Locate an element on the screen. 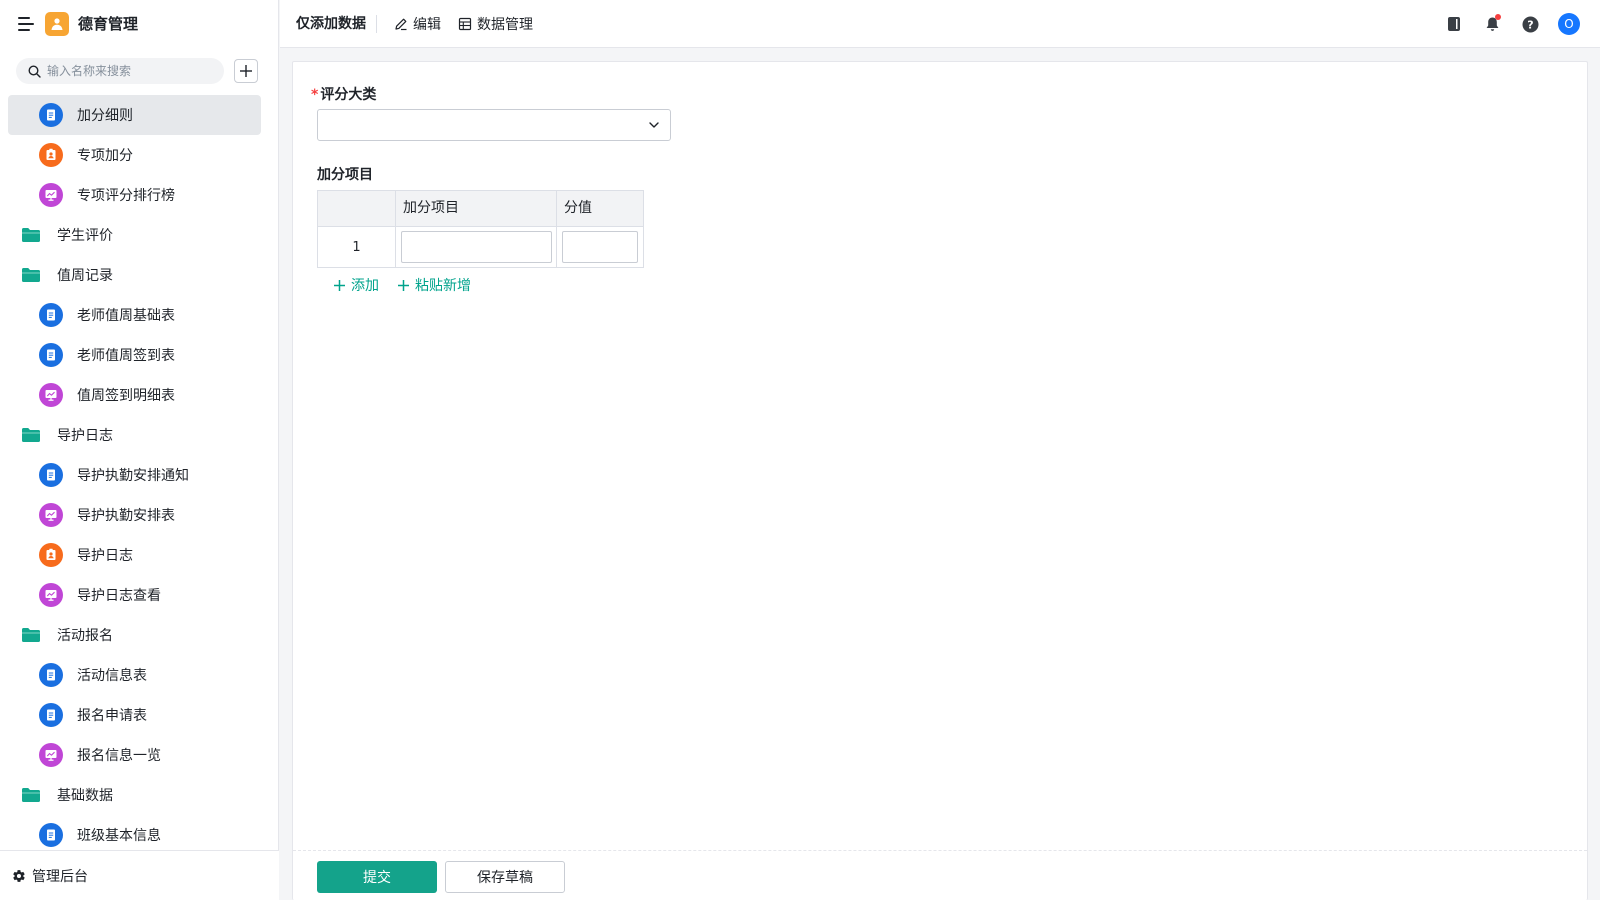 The image size is (1600, 900). sidebar-folder: 值周记录 is located at coordinates (134, 275).